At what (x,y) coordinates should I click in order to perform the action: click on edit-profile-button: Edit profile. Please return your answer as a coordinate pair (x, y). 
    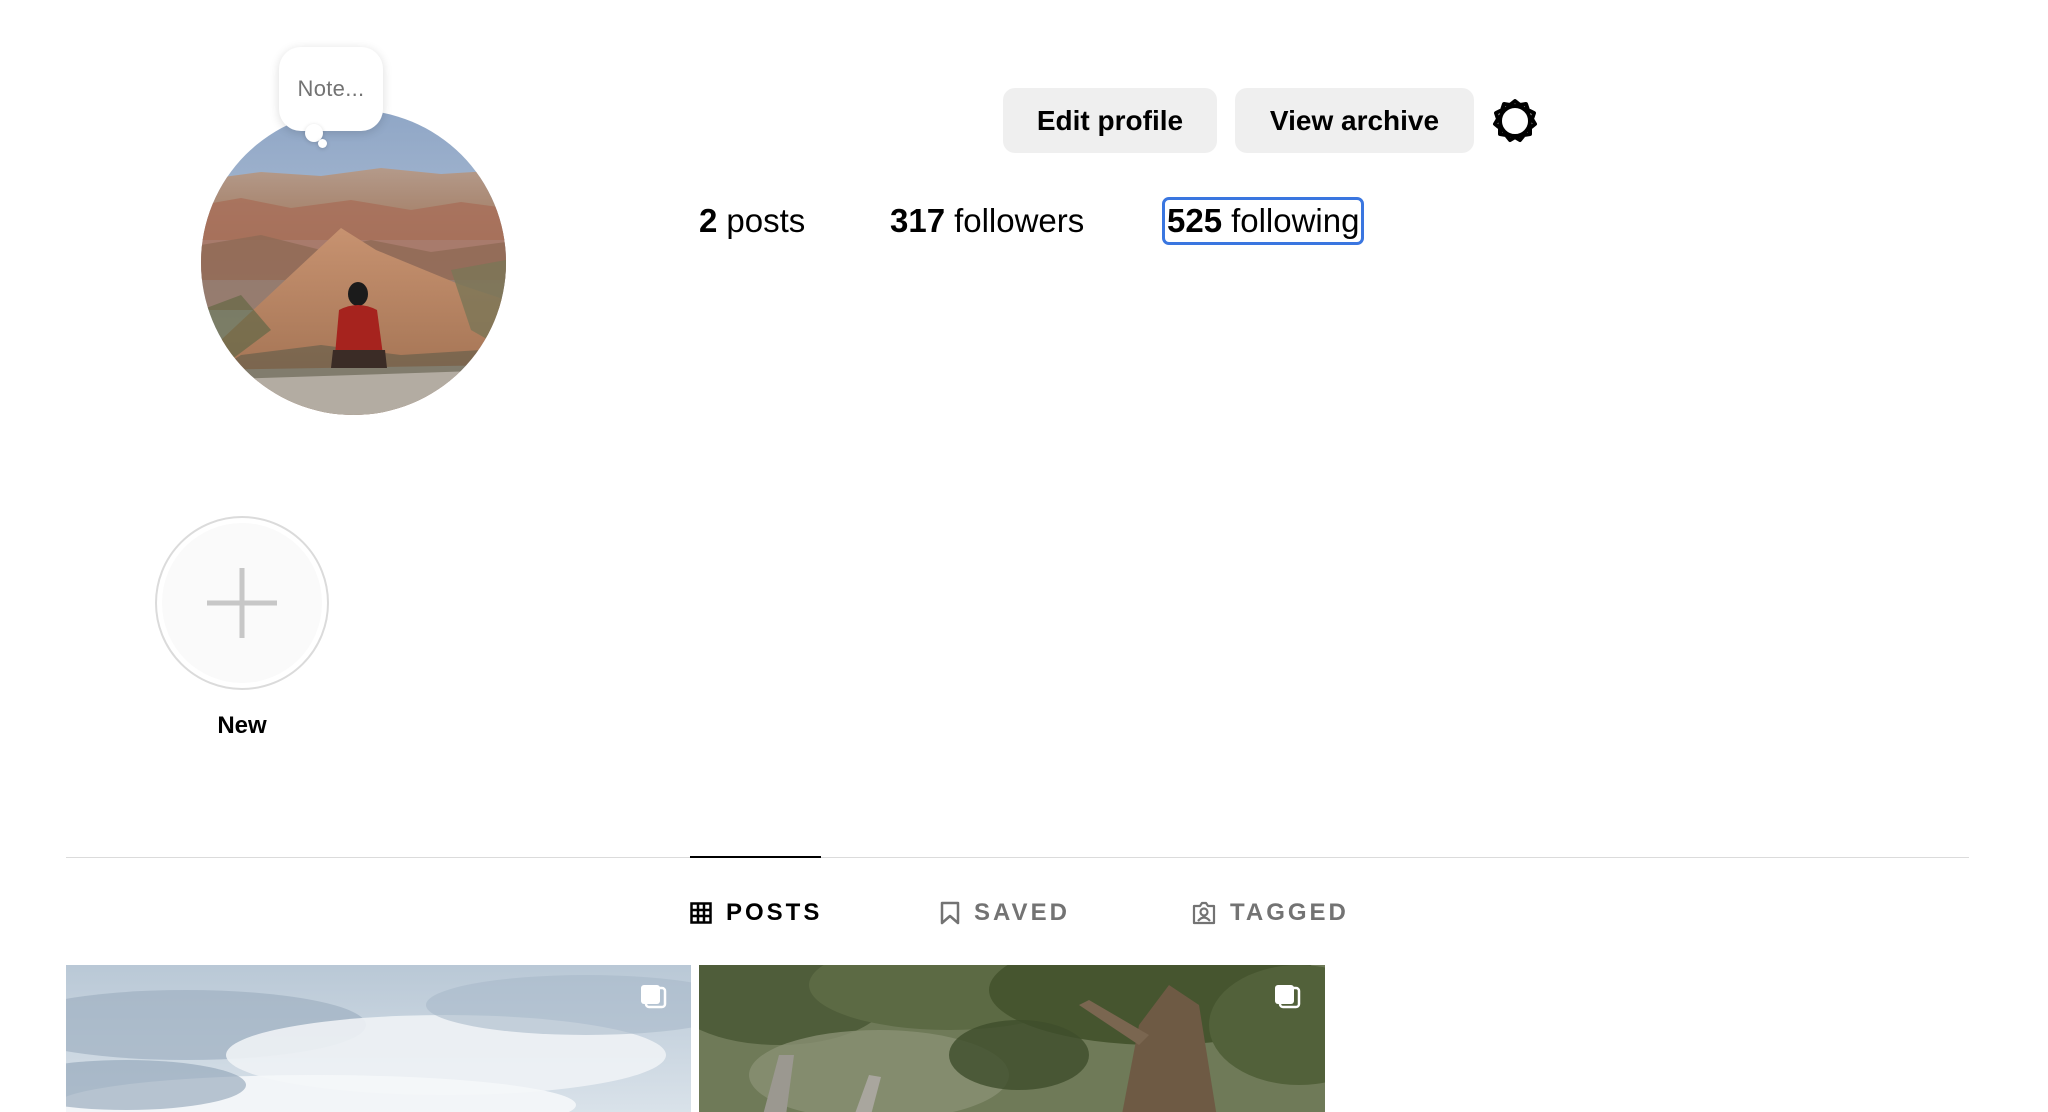
    Looking at the image, I should click on (1110, 120).